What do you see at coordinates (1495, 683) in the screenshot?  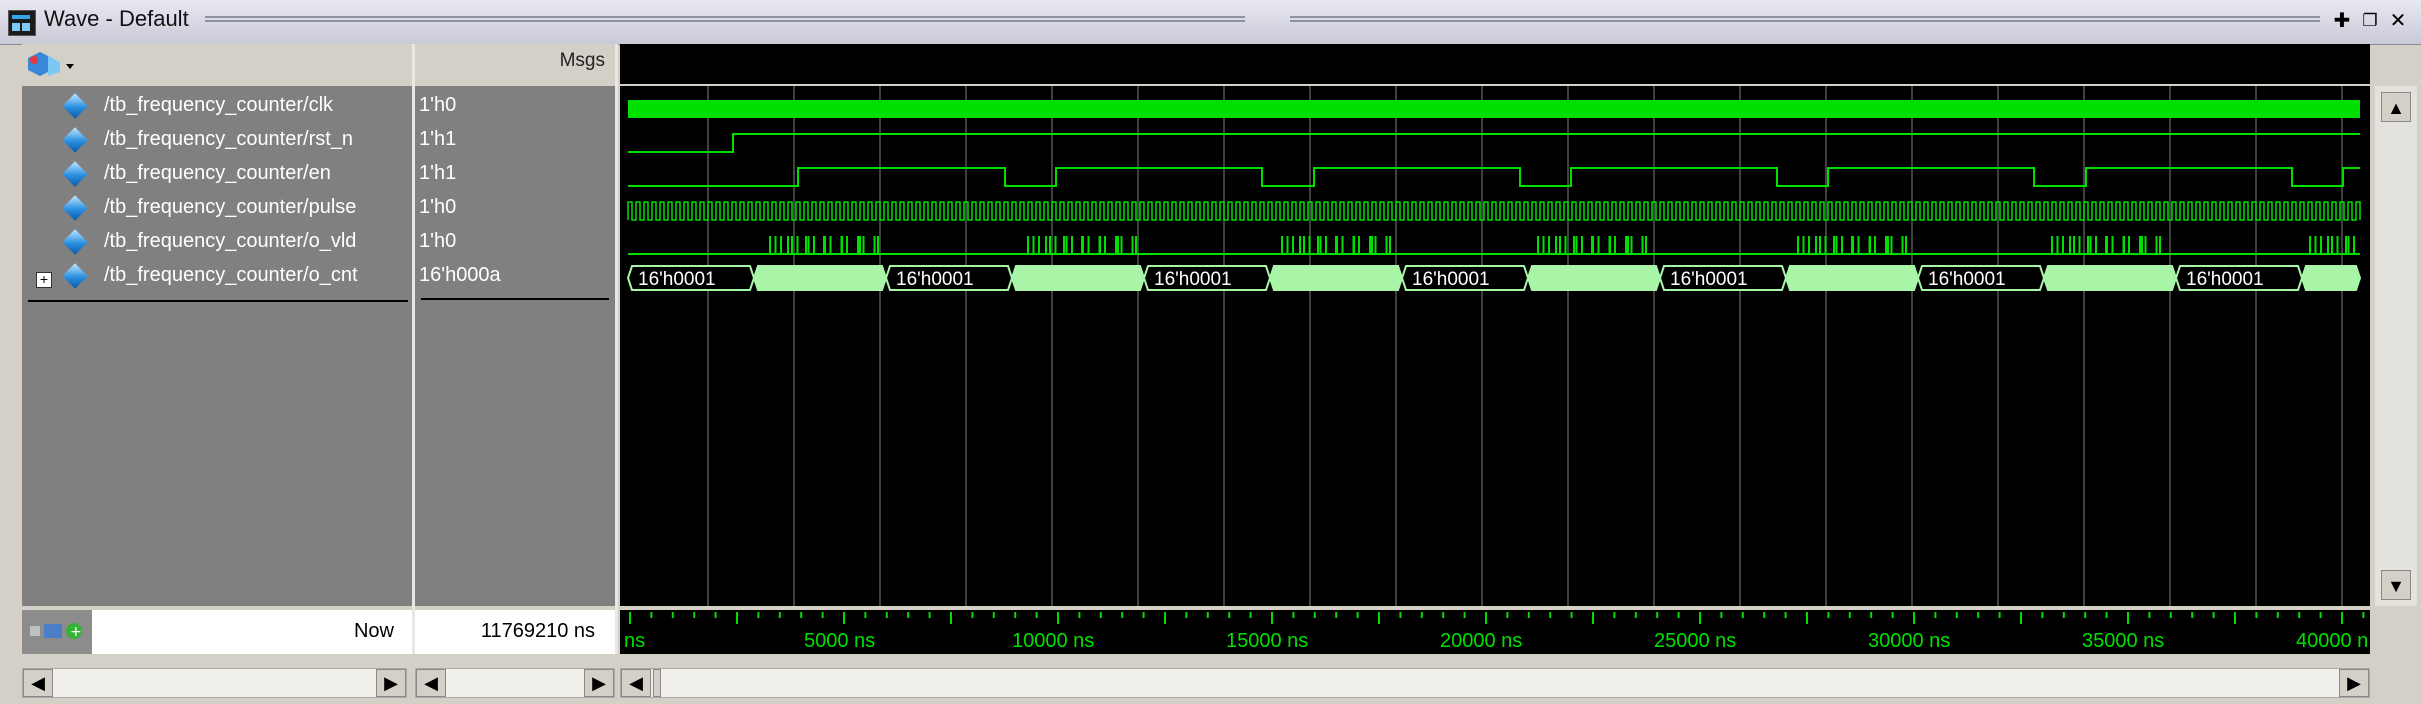 I see `wave-hscrollbar: ◀ ▶` at bounding box center [1495, 683].